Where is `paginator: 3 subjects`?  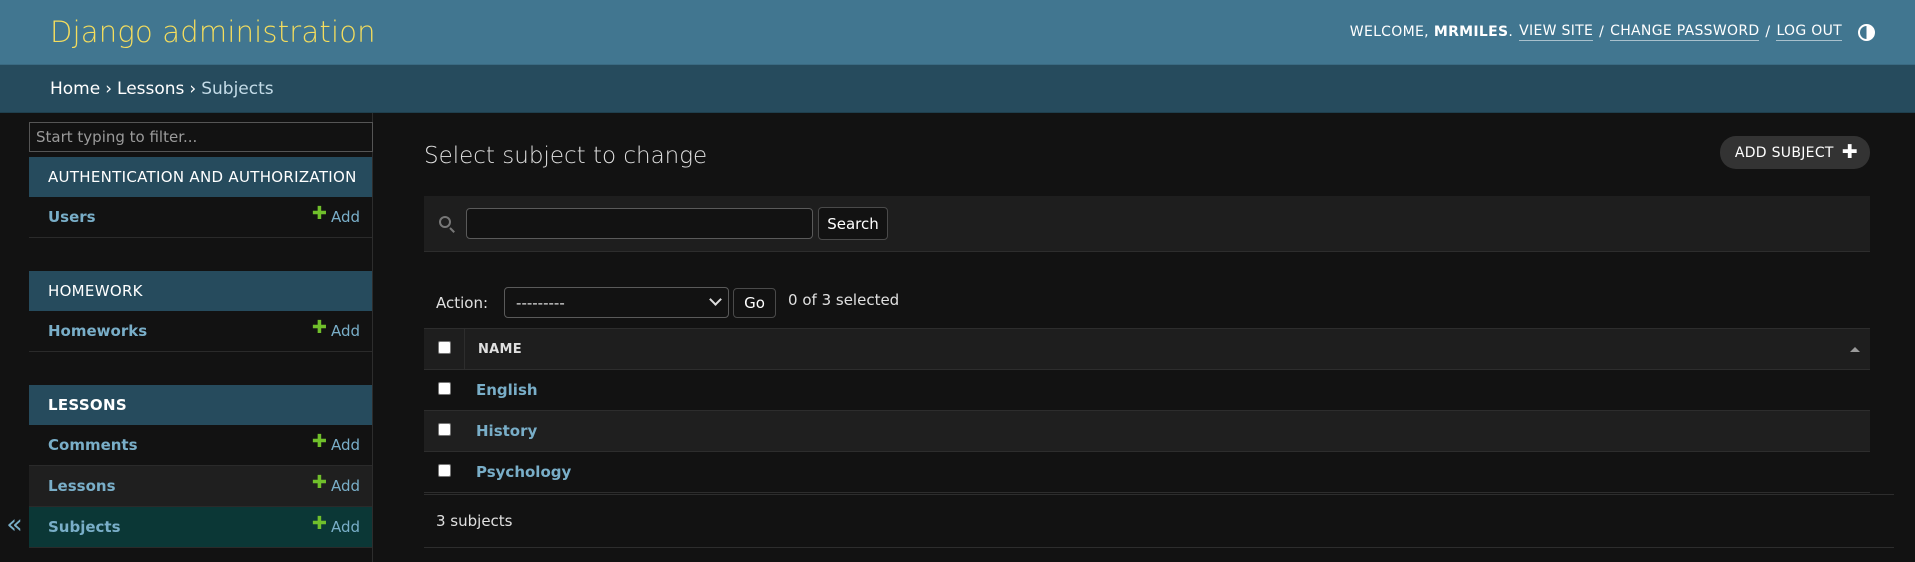
paginator: 3 subjects is located at coordinates (1159, 521).